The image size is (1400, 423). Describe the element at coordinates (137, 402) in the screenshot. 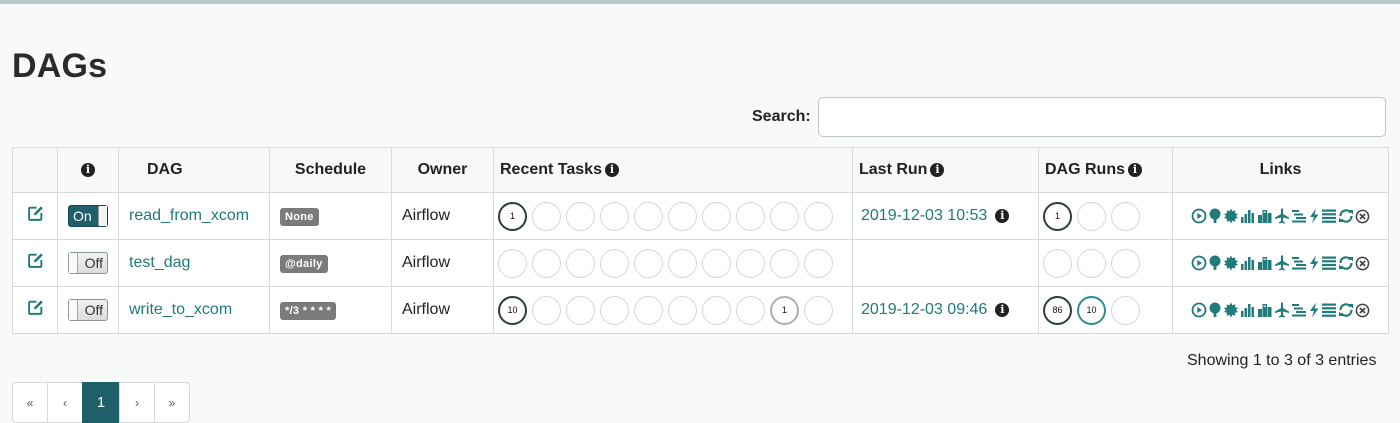

I see `page-next-button: ›` at that location.